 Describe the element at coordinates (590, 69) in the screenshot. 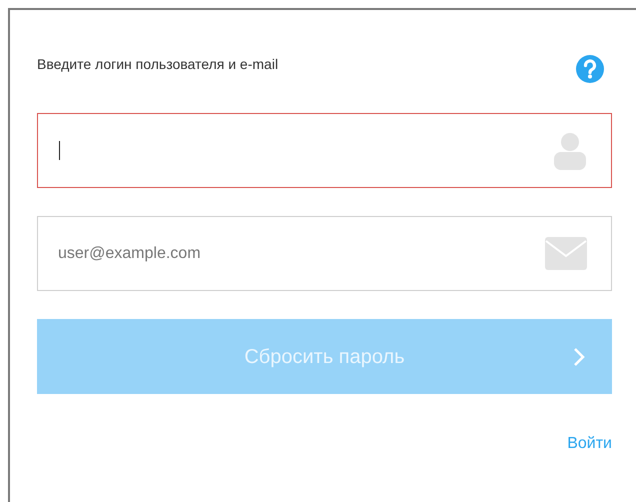

I see `help-icon` at that location.